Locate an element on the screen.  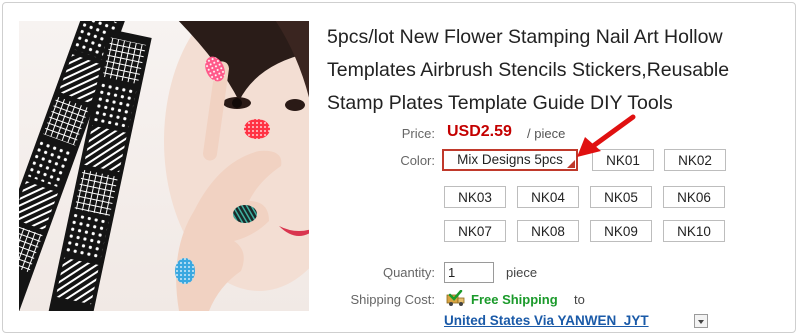
quantity-input is located at coordinates (469, 272).